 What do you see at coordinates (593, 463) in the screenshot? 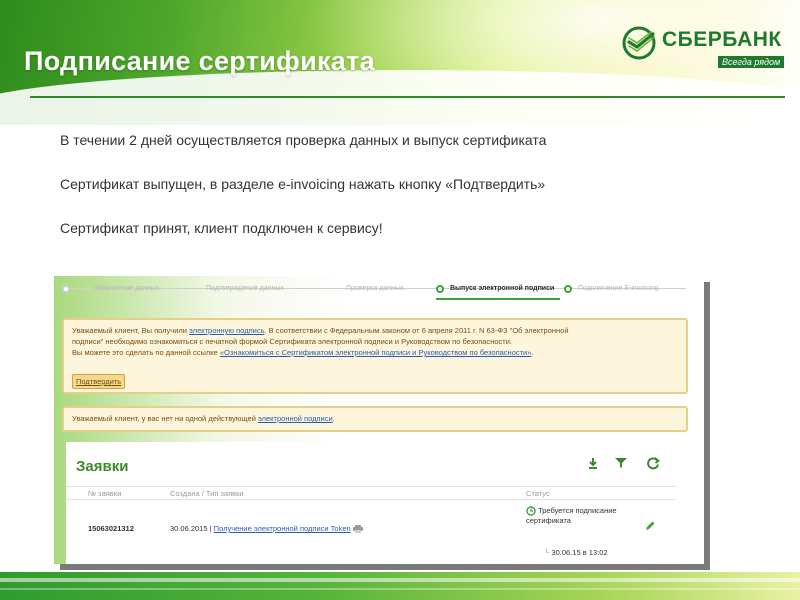
I see `download-icon` at bounding box center [593, 463].